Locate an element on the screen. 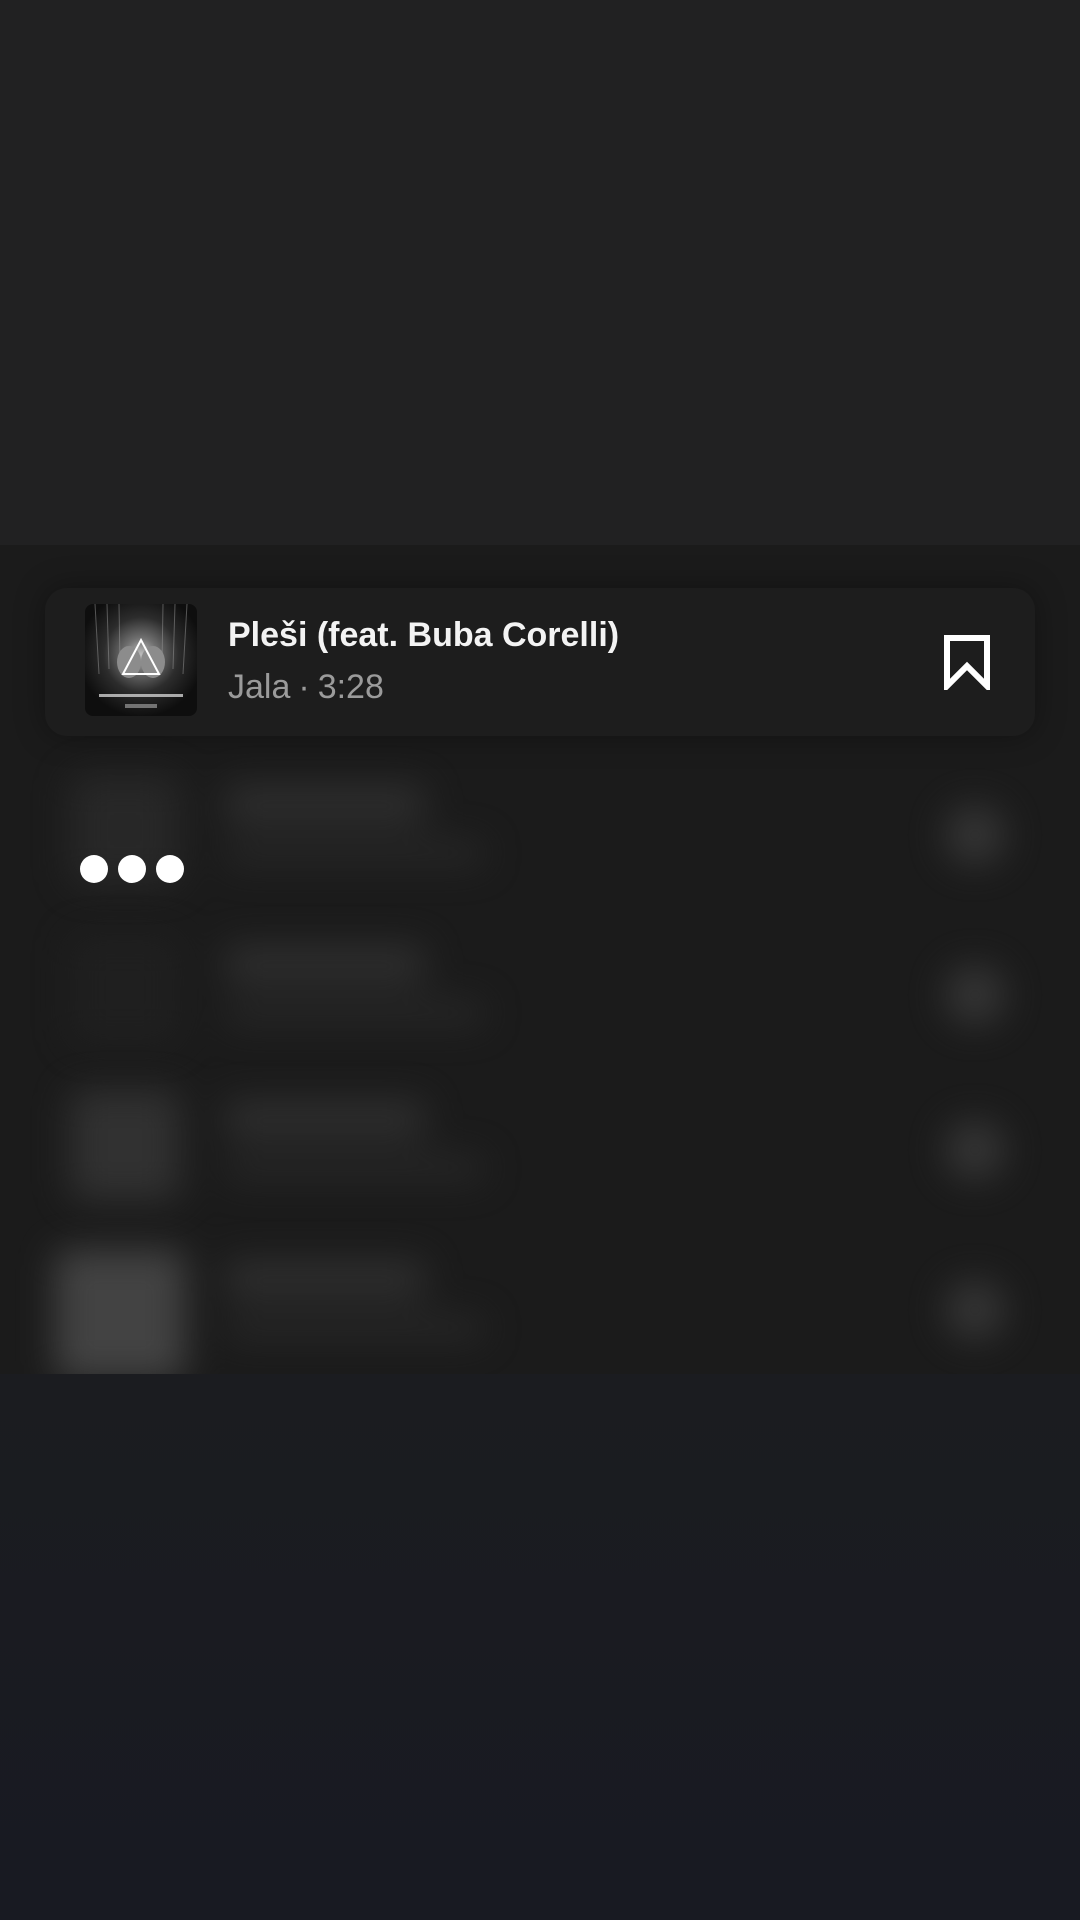 The height and width of the screenshot is (1920, 1080). album-artwork is located at coordinates (141, 660).